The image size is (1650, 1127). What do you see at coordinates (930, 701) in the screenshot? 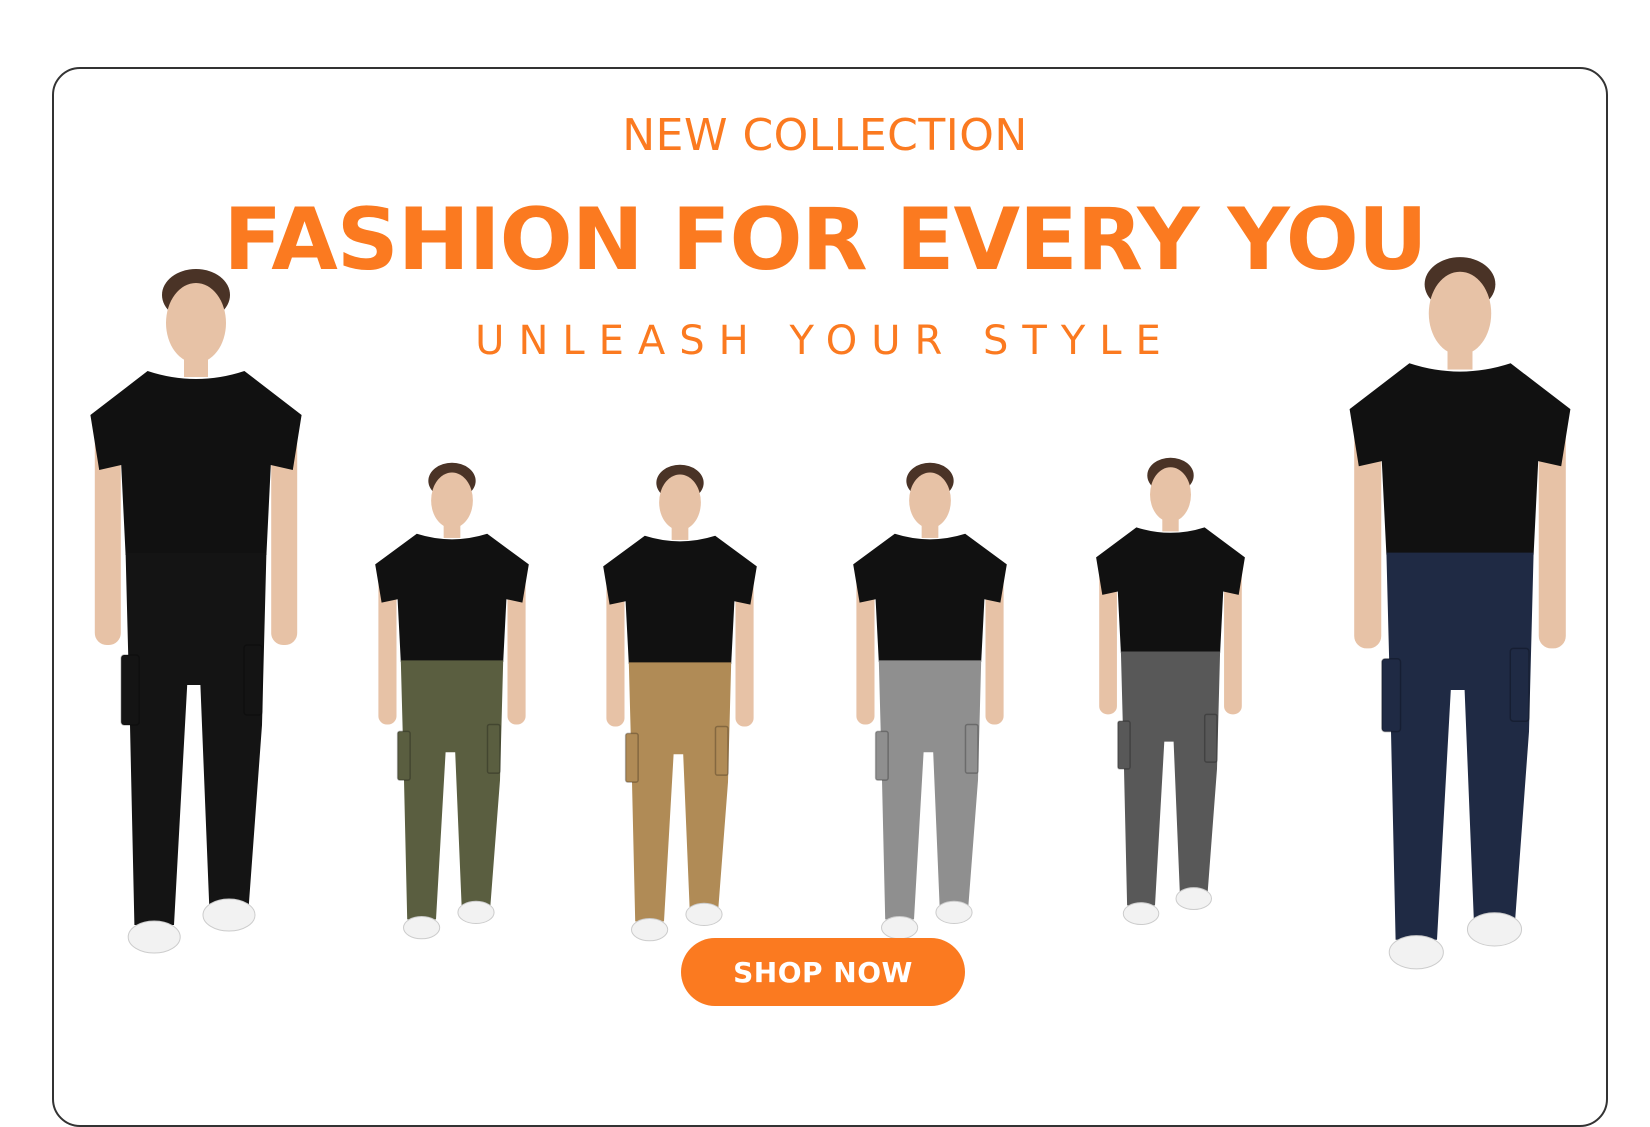
I see `model-light-grey-pants` at bounding box center [930, 701].